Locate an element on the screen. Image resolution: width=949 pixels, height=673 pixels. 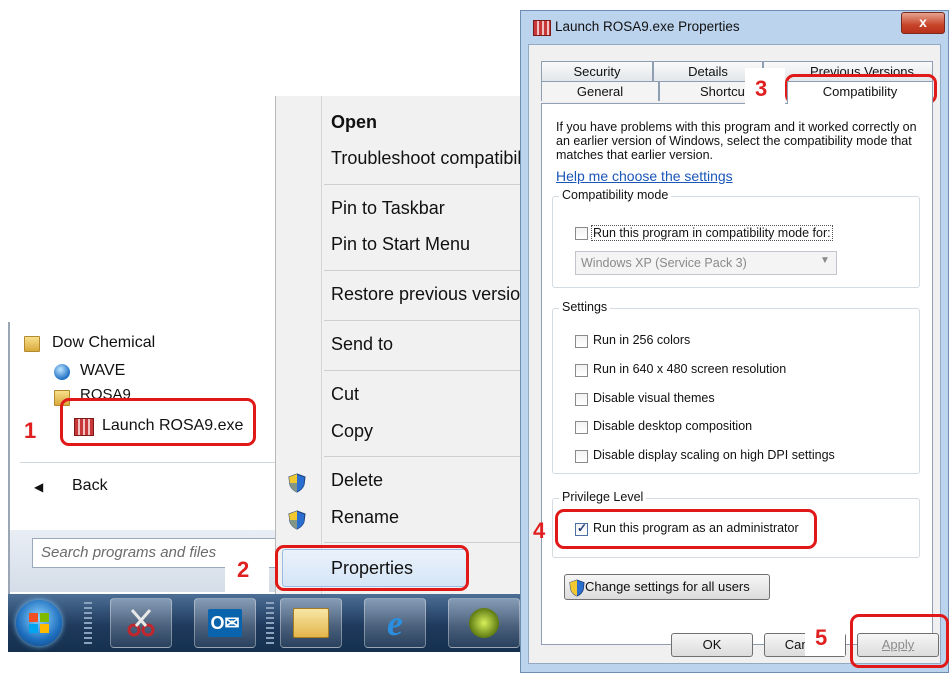
change-settings-all-users-button: Change settings for all users is located at coordinates (667, 587).